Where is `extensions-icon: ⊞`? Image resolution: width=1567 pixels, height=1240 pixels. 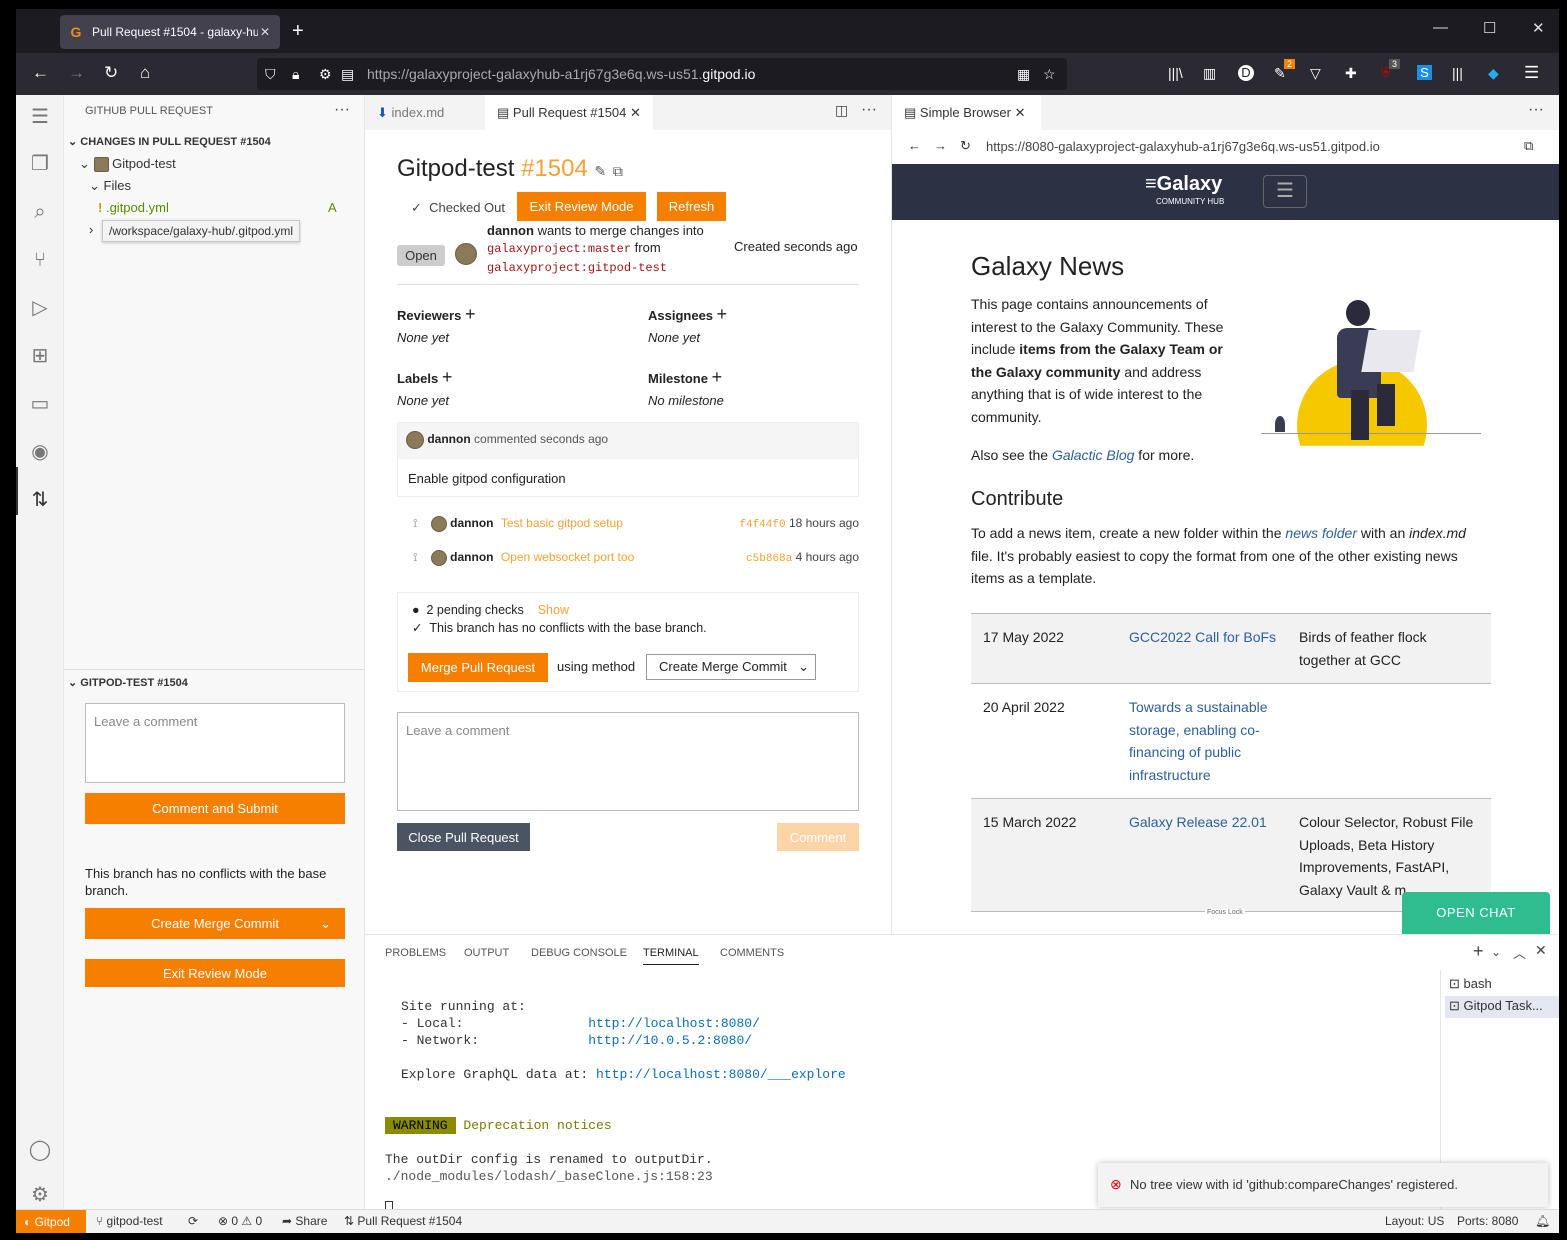 extensions-icon: ⊞ is located at coordinates (40, 356).